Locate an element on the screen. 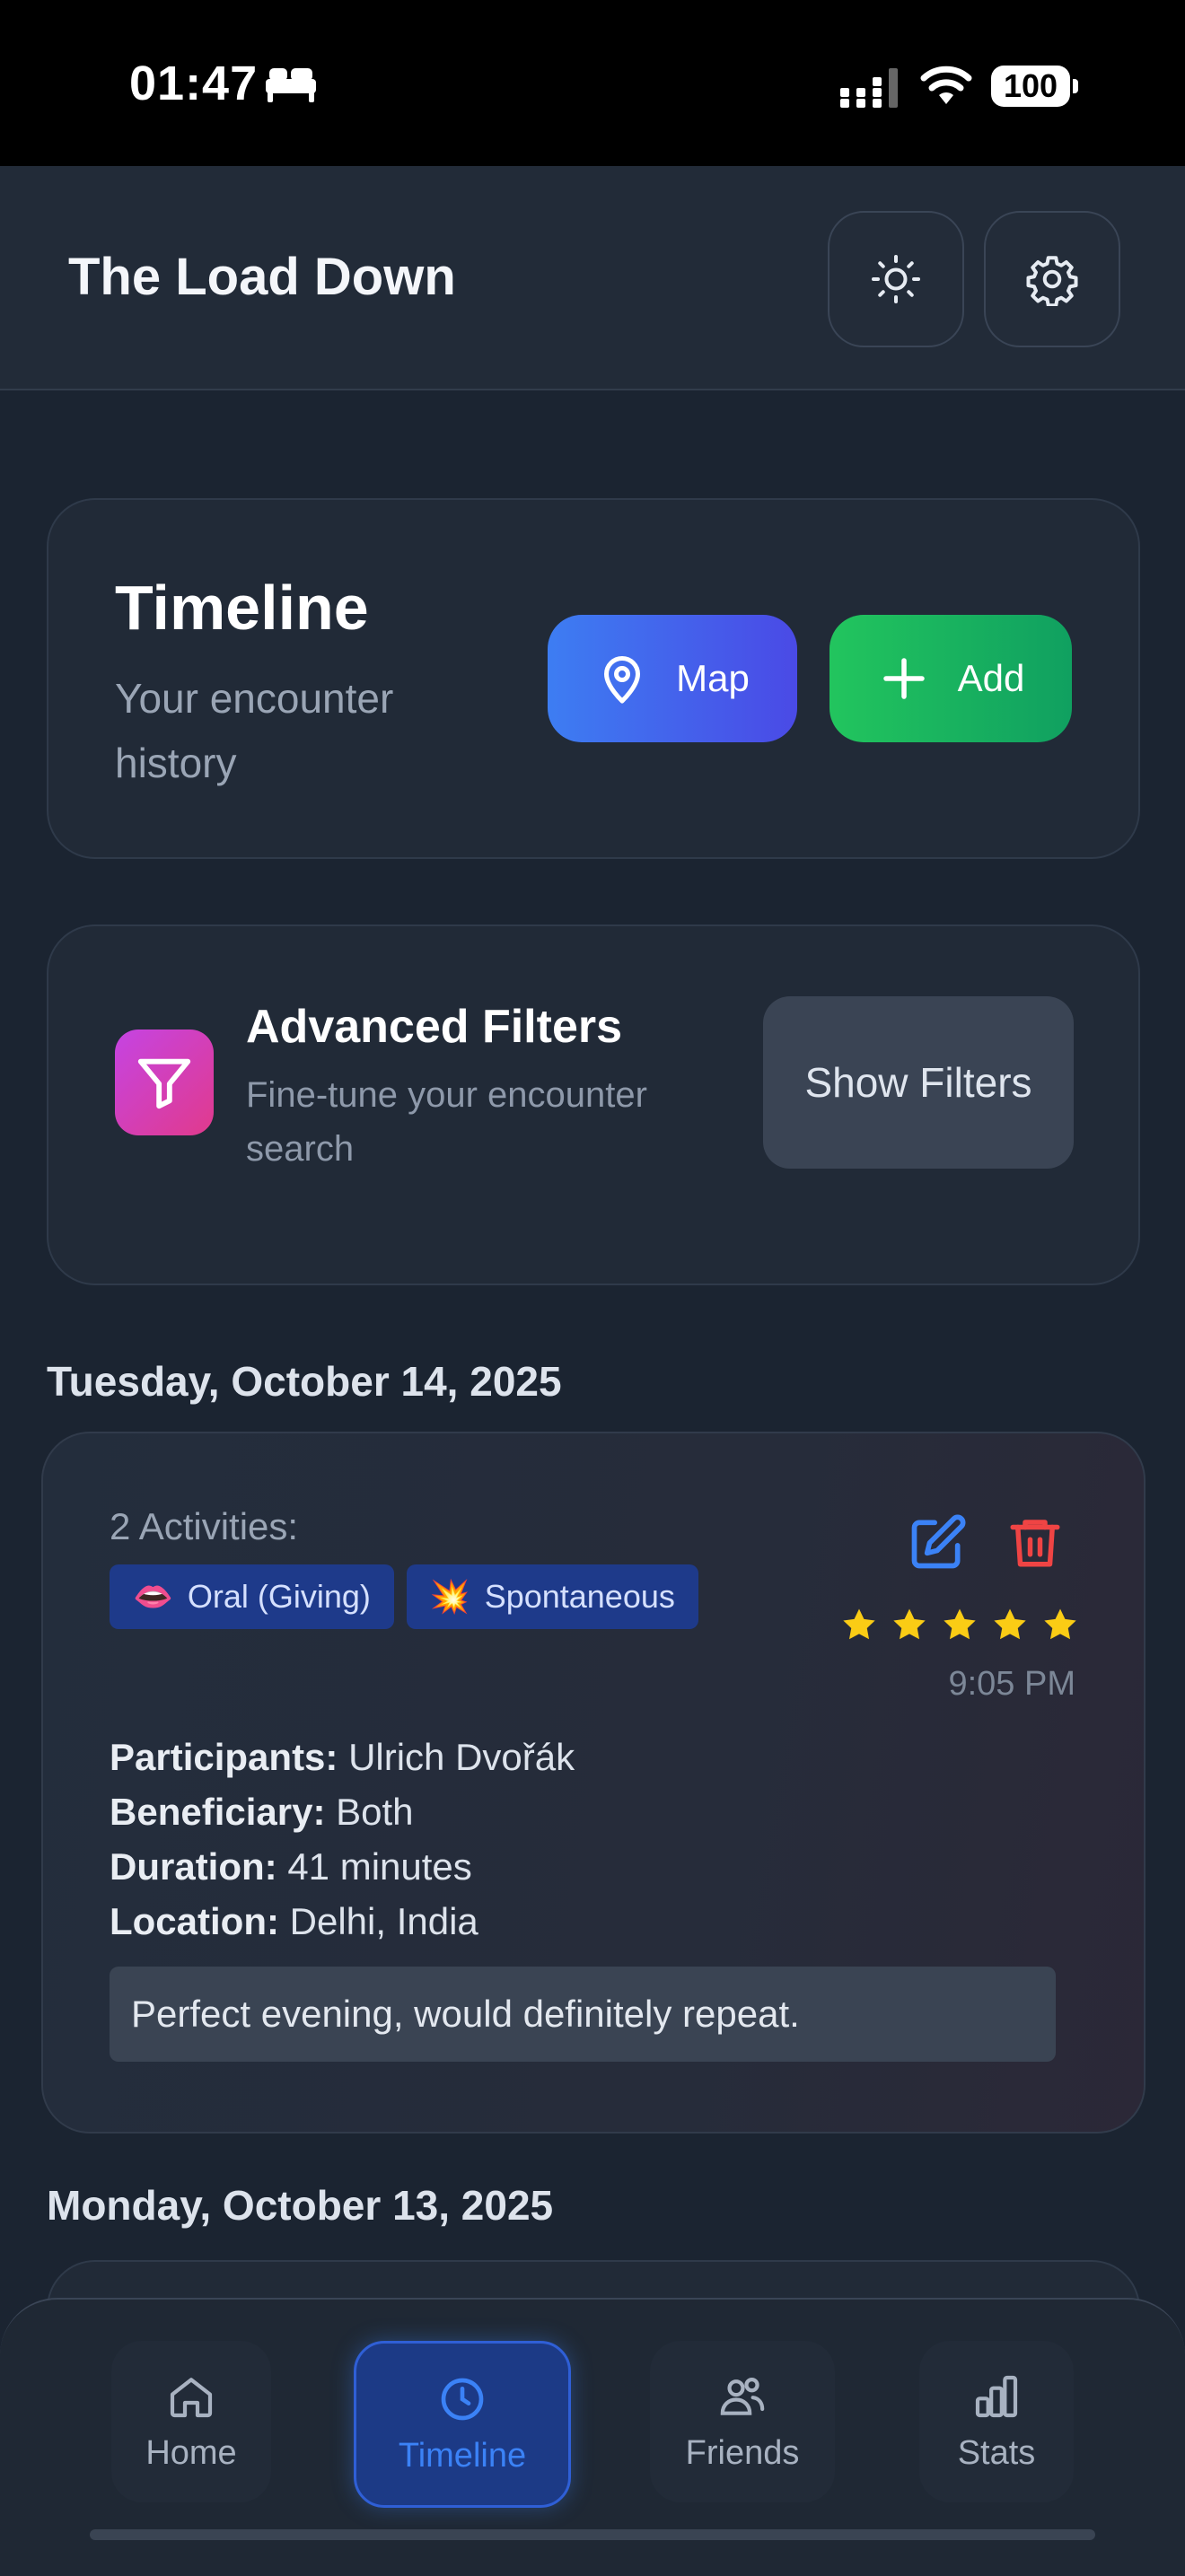 The height and width of the screenshot is (2576, 1185). clock-icon is located at coordinates (462, 2399).